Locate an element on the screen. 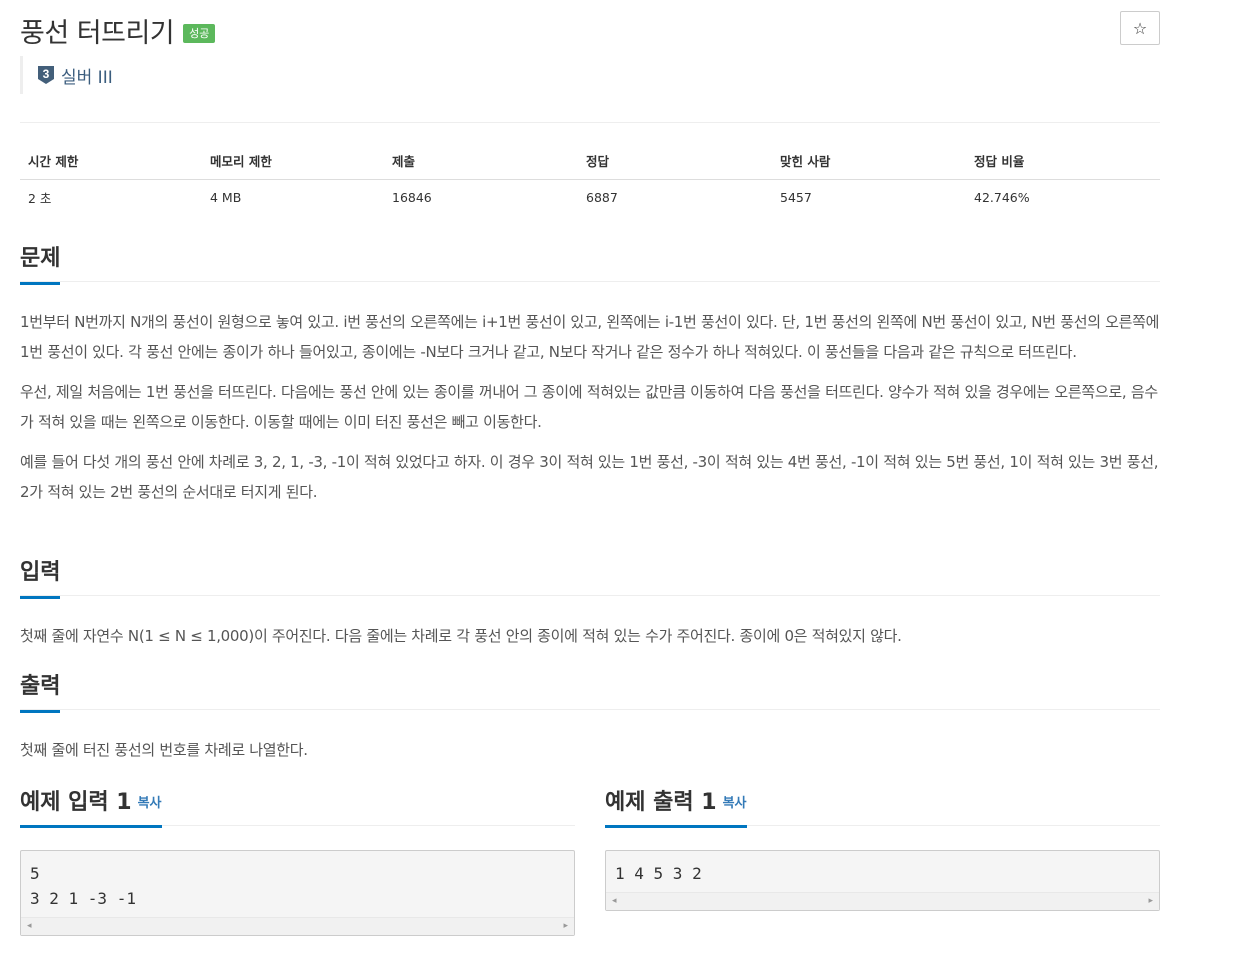 This screenshot has height=953, width=1240. table-row: 2 초 4 MB 16846 6887 5457 42.746% is located at coordinates (590, 197).